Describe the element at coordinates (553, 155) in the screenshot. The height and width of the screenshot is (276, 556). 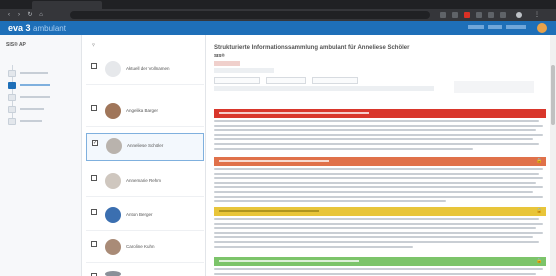
I see `scrollbar` at that location.